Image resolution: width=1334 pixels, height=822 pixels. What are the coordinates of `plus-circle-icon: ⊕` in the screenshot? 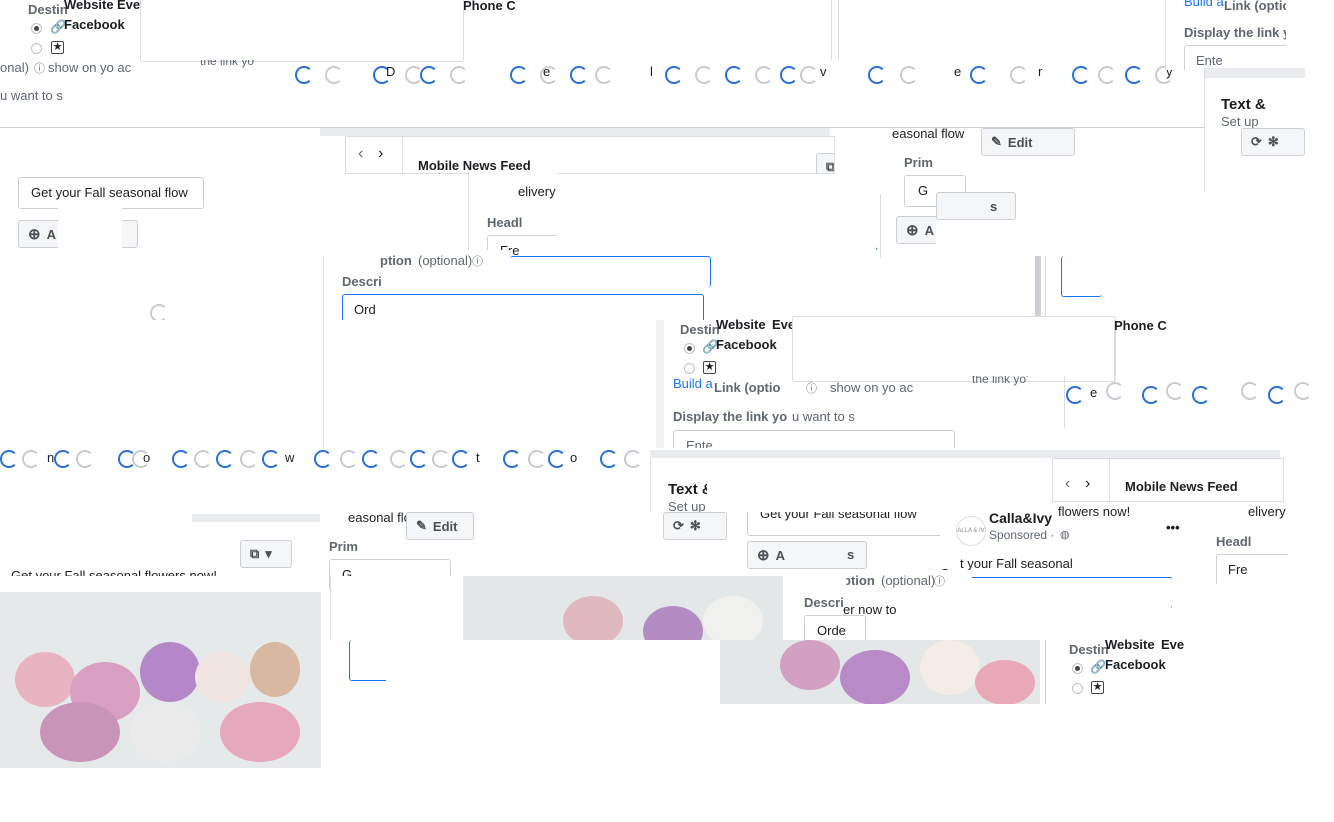 It's located at (912, 230).